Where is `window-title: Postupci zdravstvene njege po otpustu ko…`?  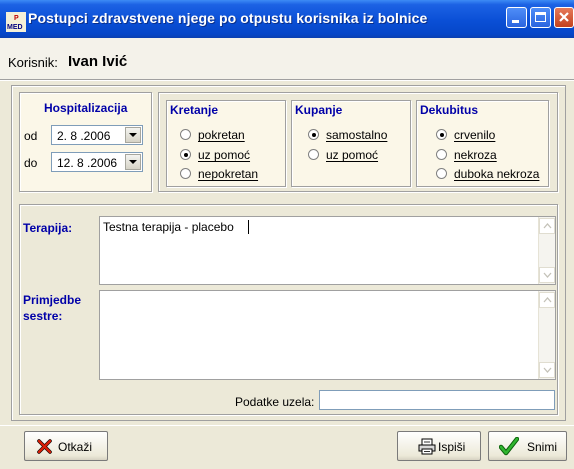
window-title: Postupci zdravstvene njege po otpustu ko… is located at coordinates (228, 18).